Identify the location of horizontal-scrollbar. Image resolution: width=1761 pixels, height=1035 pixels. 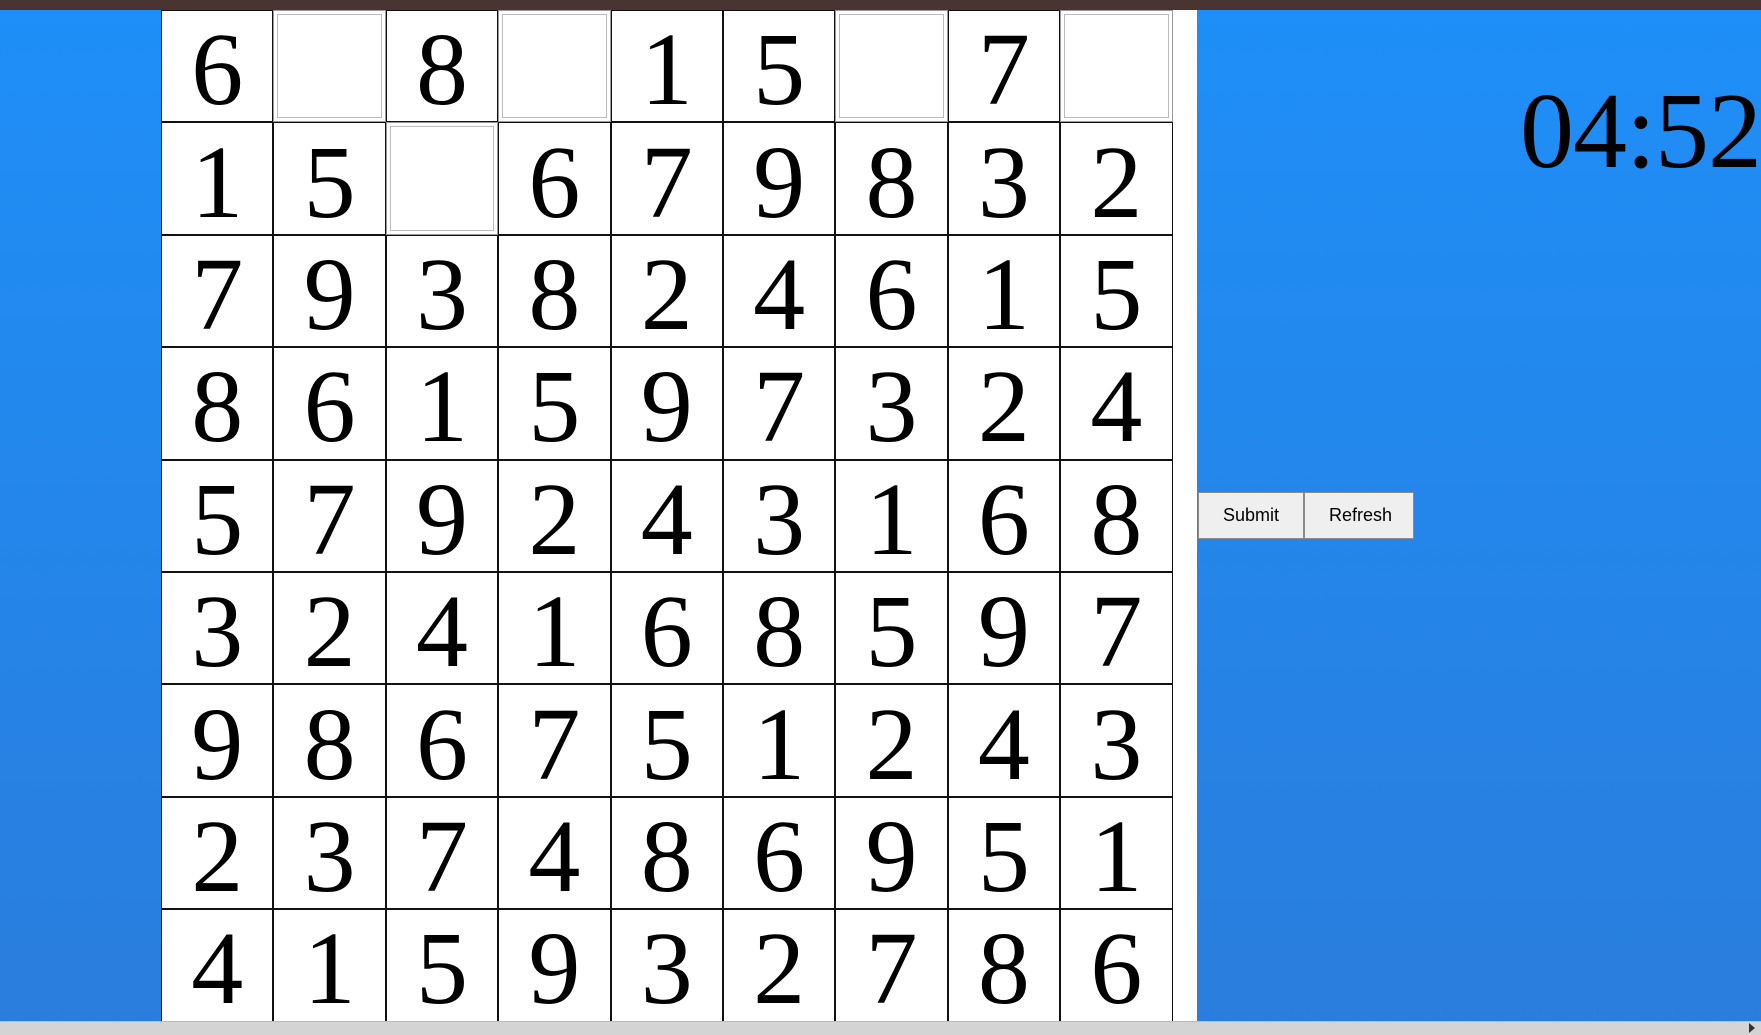
(880, 1028).